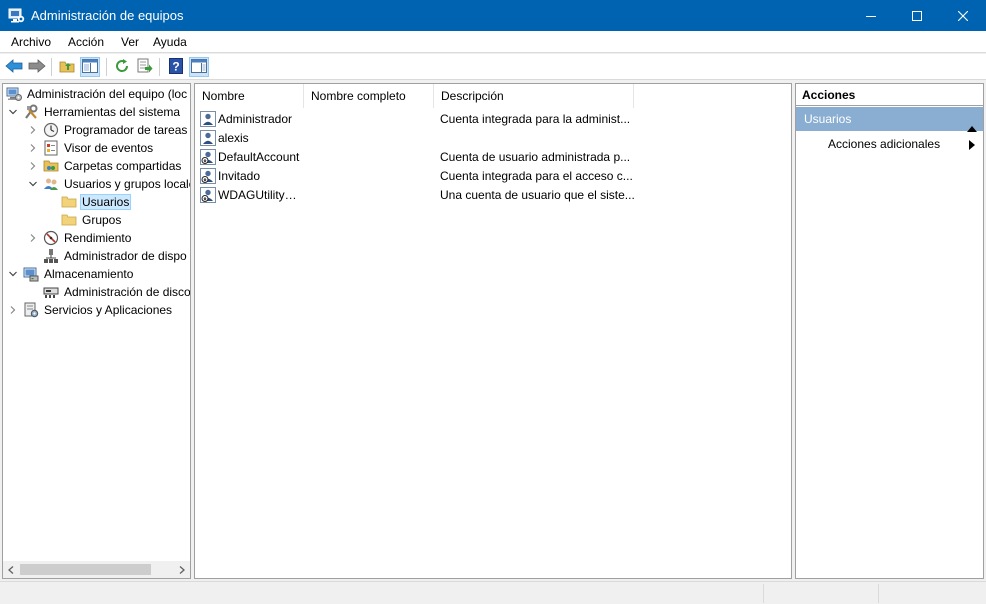 This screenshot has width=986, height=604. I want to click on actions-header: Acciones, so click(889, 95).